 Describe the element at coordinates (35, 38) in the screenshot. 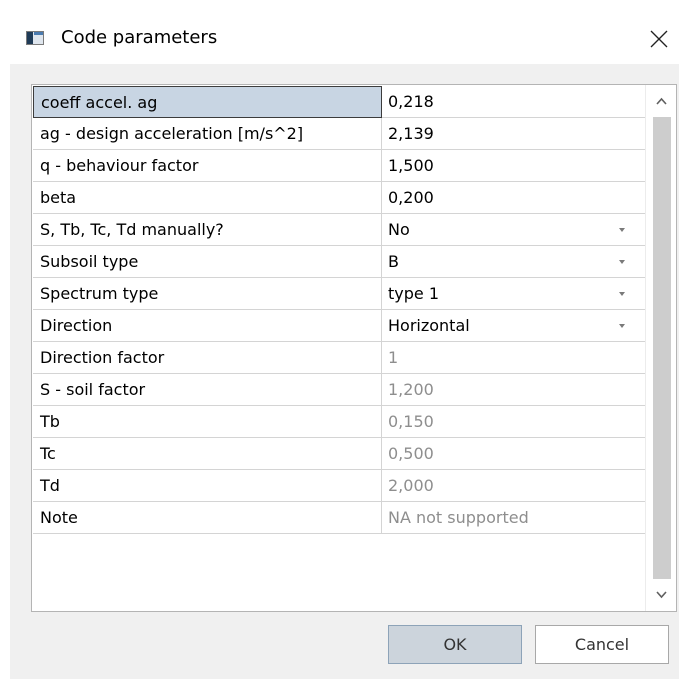

I see `dialog-app-icon` at that location.